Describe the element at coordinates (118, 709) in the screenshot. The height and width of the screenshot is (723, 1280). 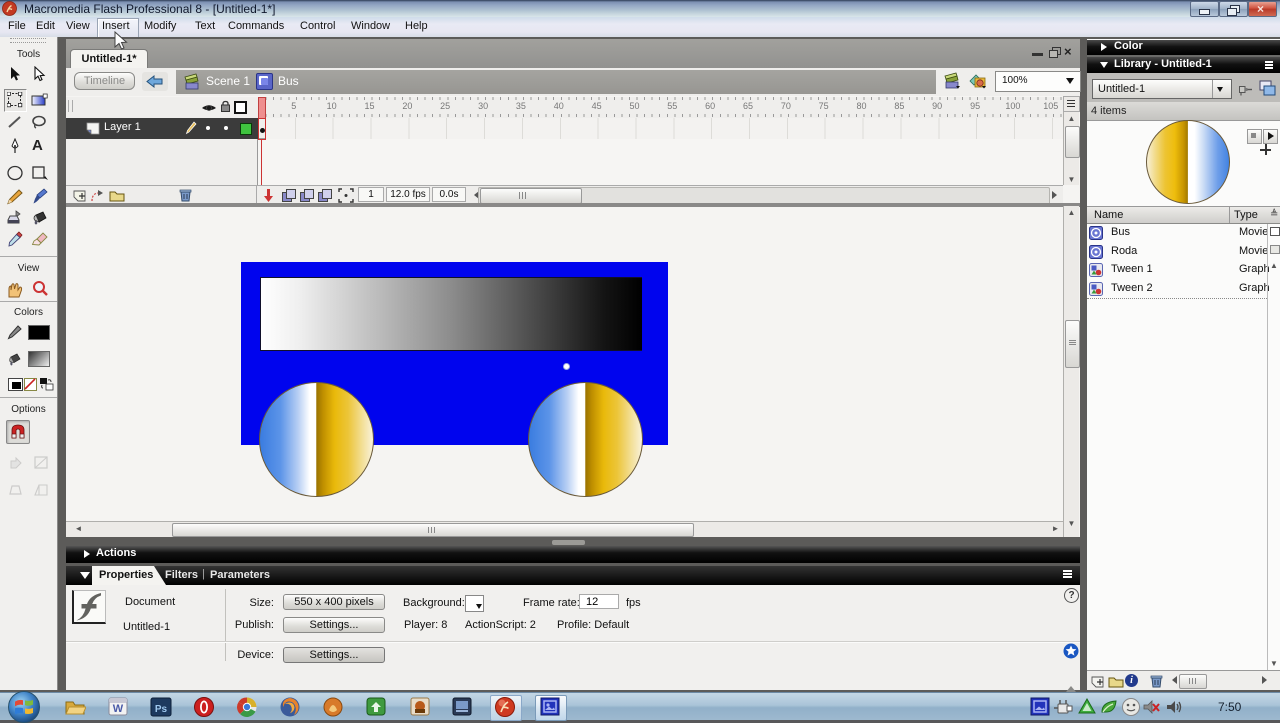
I see `svg-text: W` at that location.